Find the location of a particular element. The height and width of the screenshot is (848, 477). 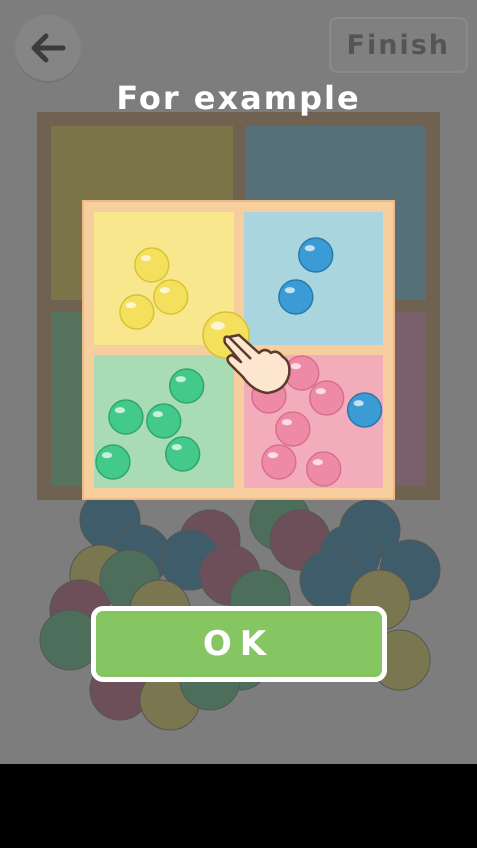

ok-button: OK is located at coordinates (238, 644).